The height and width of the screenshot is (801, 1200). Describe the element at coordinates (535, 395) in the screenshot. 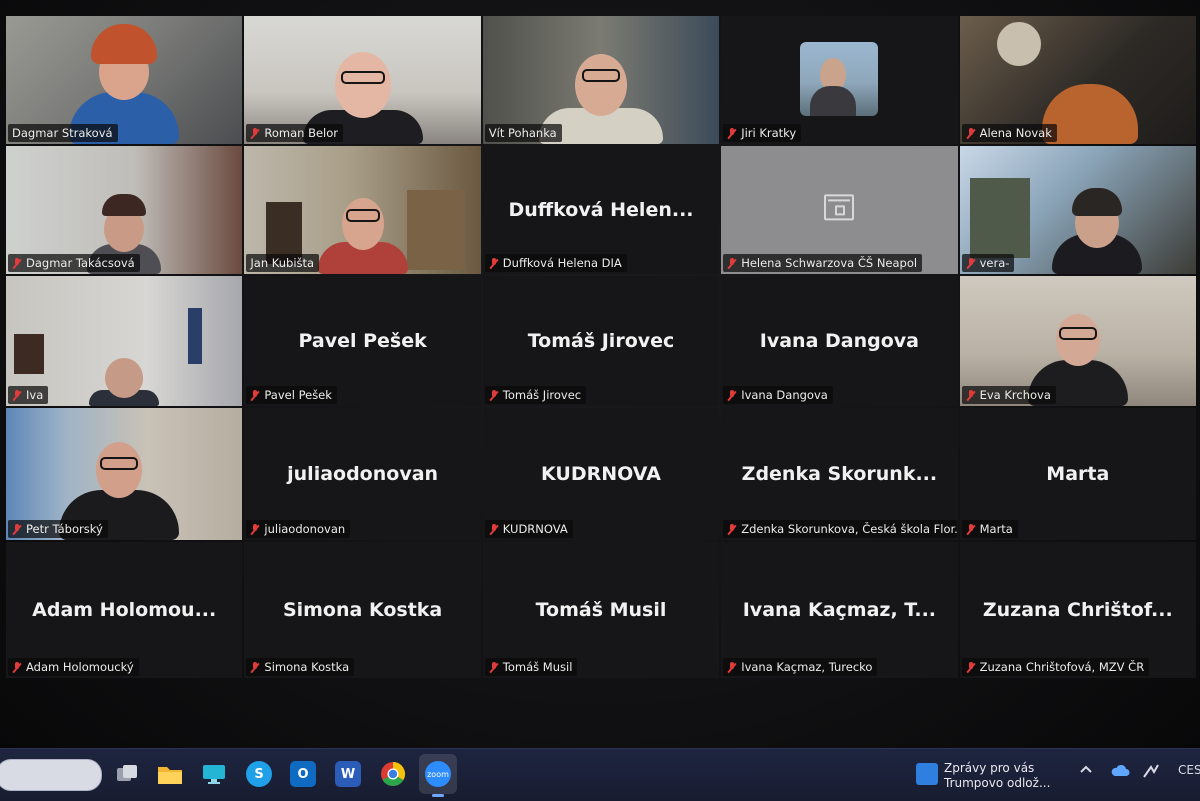

I see `participant-name-label: Tomáš Jirovec` at that location.